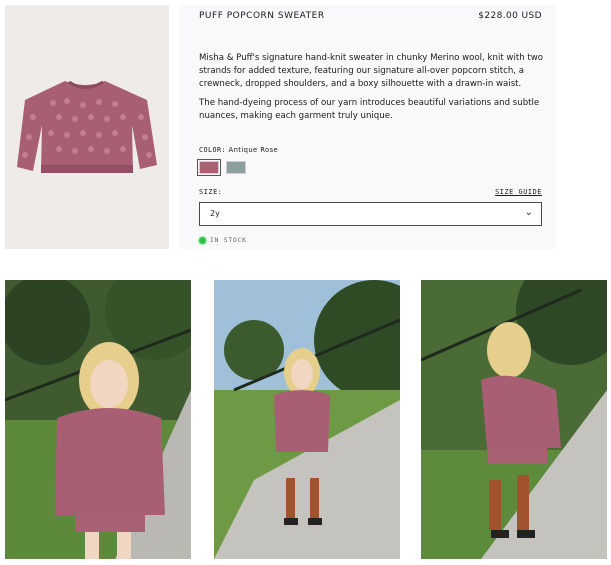 The width and height of the screenshot is (611, 565). I want to click on color-label: COLOR:, so click(212, 150).